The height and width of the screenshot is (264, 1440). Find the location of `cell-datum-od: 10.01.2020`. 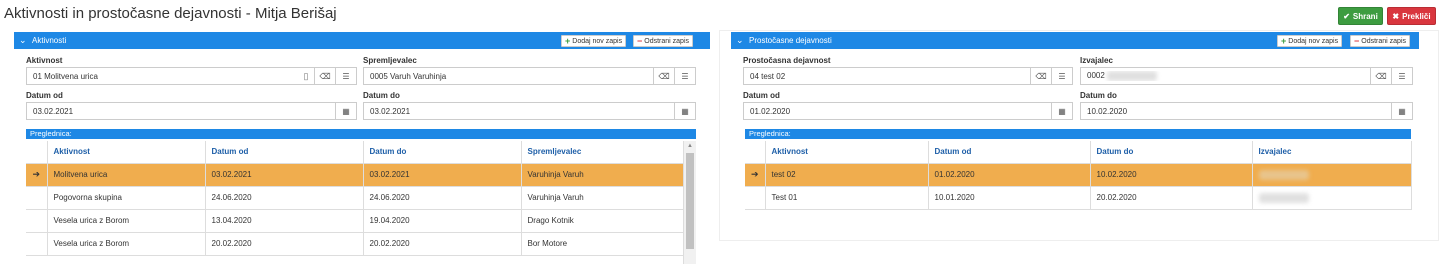

cell-datum-od: 10.01.2020 is located at coordinates (1009, 198).